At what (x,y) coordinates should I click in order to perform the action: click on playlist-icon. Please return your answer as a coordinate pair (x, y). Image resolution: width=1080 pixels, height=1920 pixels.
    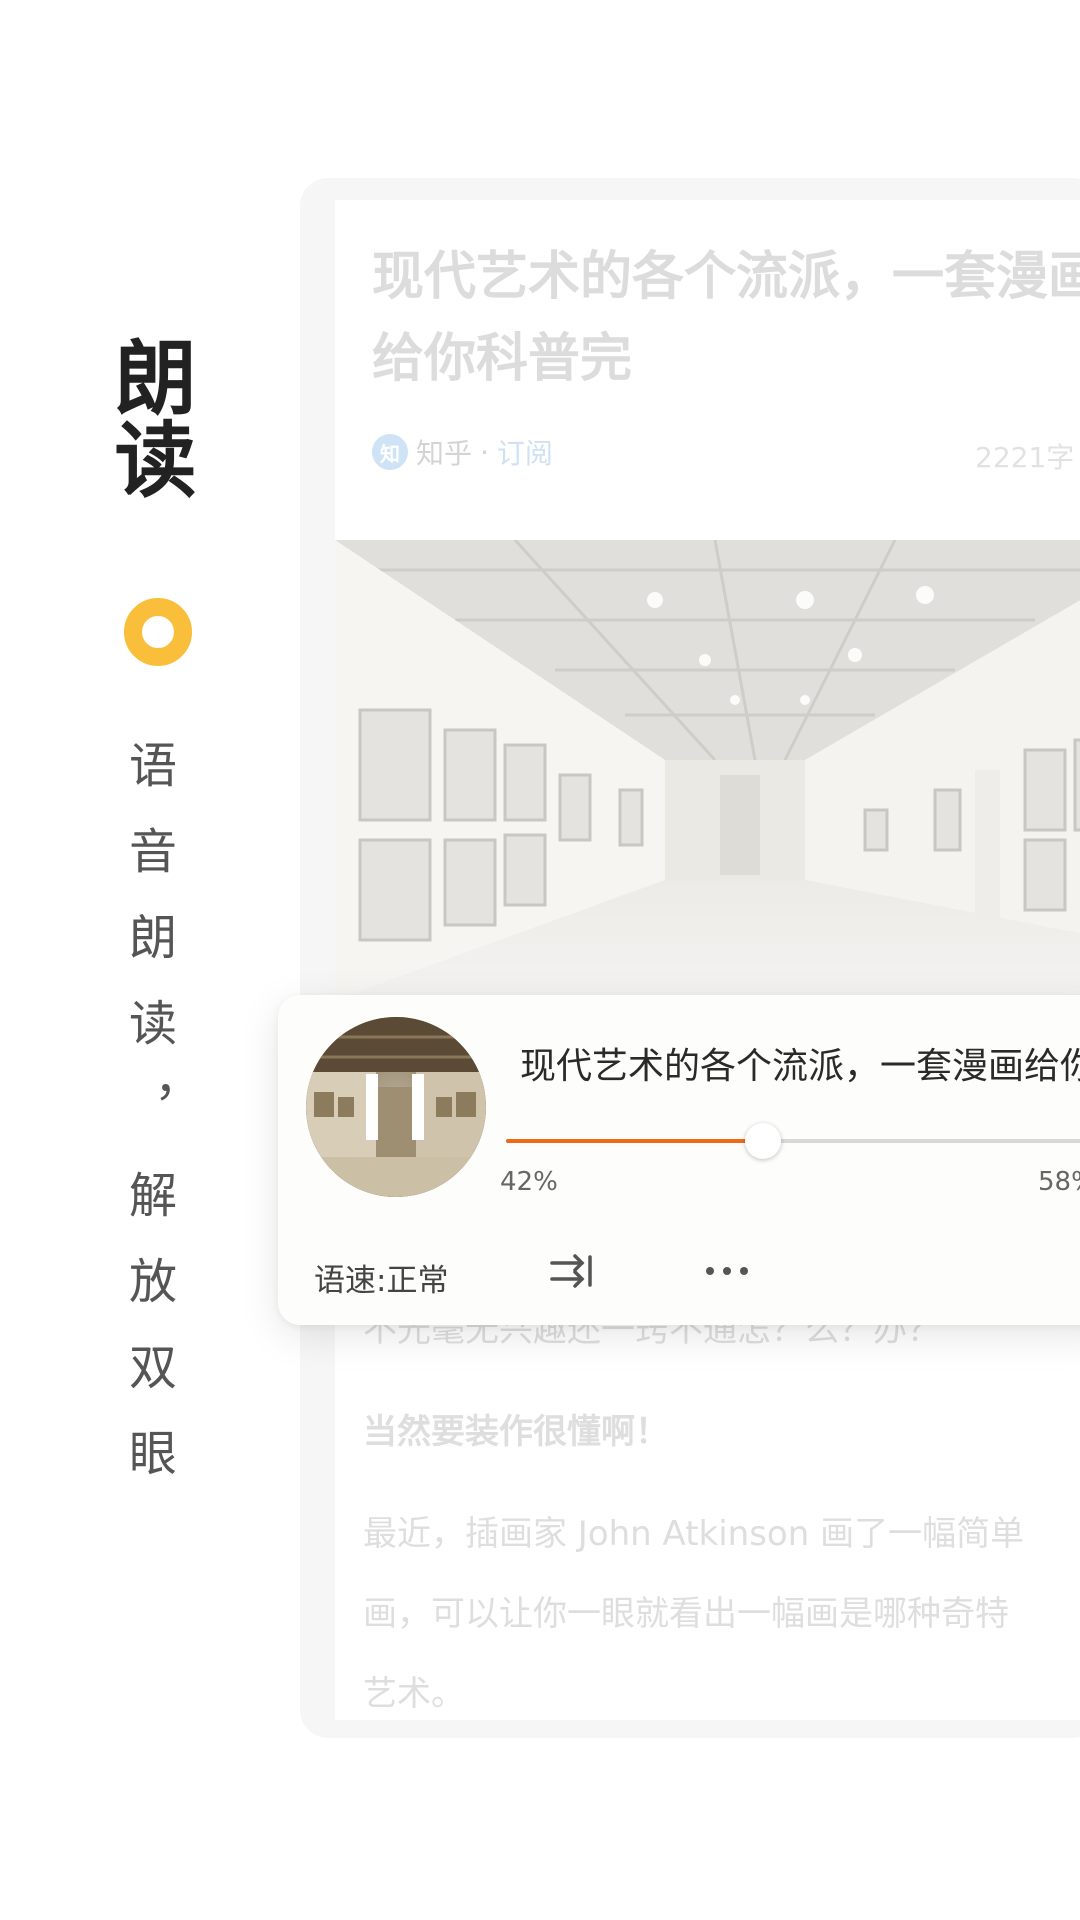
    Looking at the image, I should click on (572, 1271).